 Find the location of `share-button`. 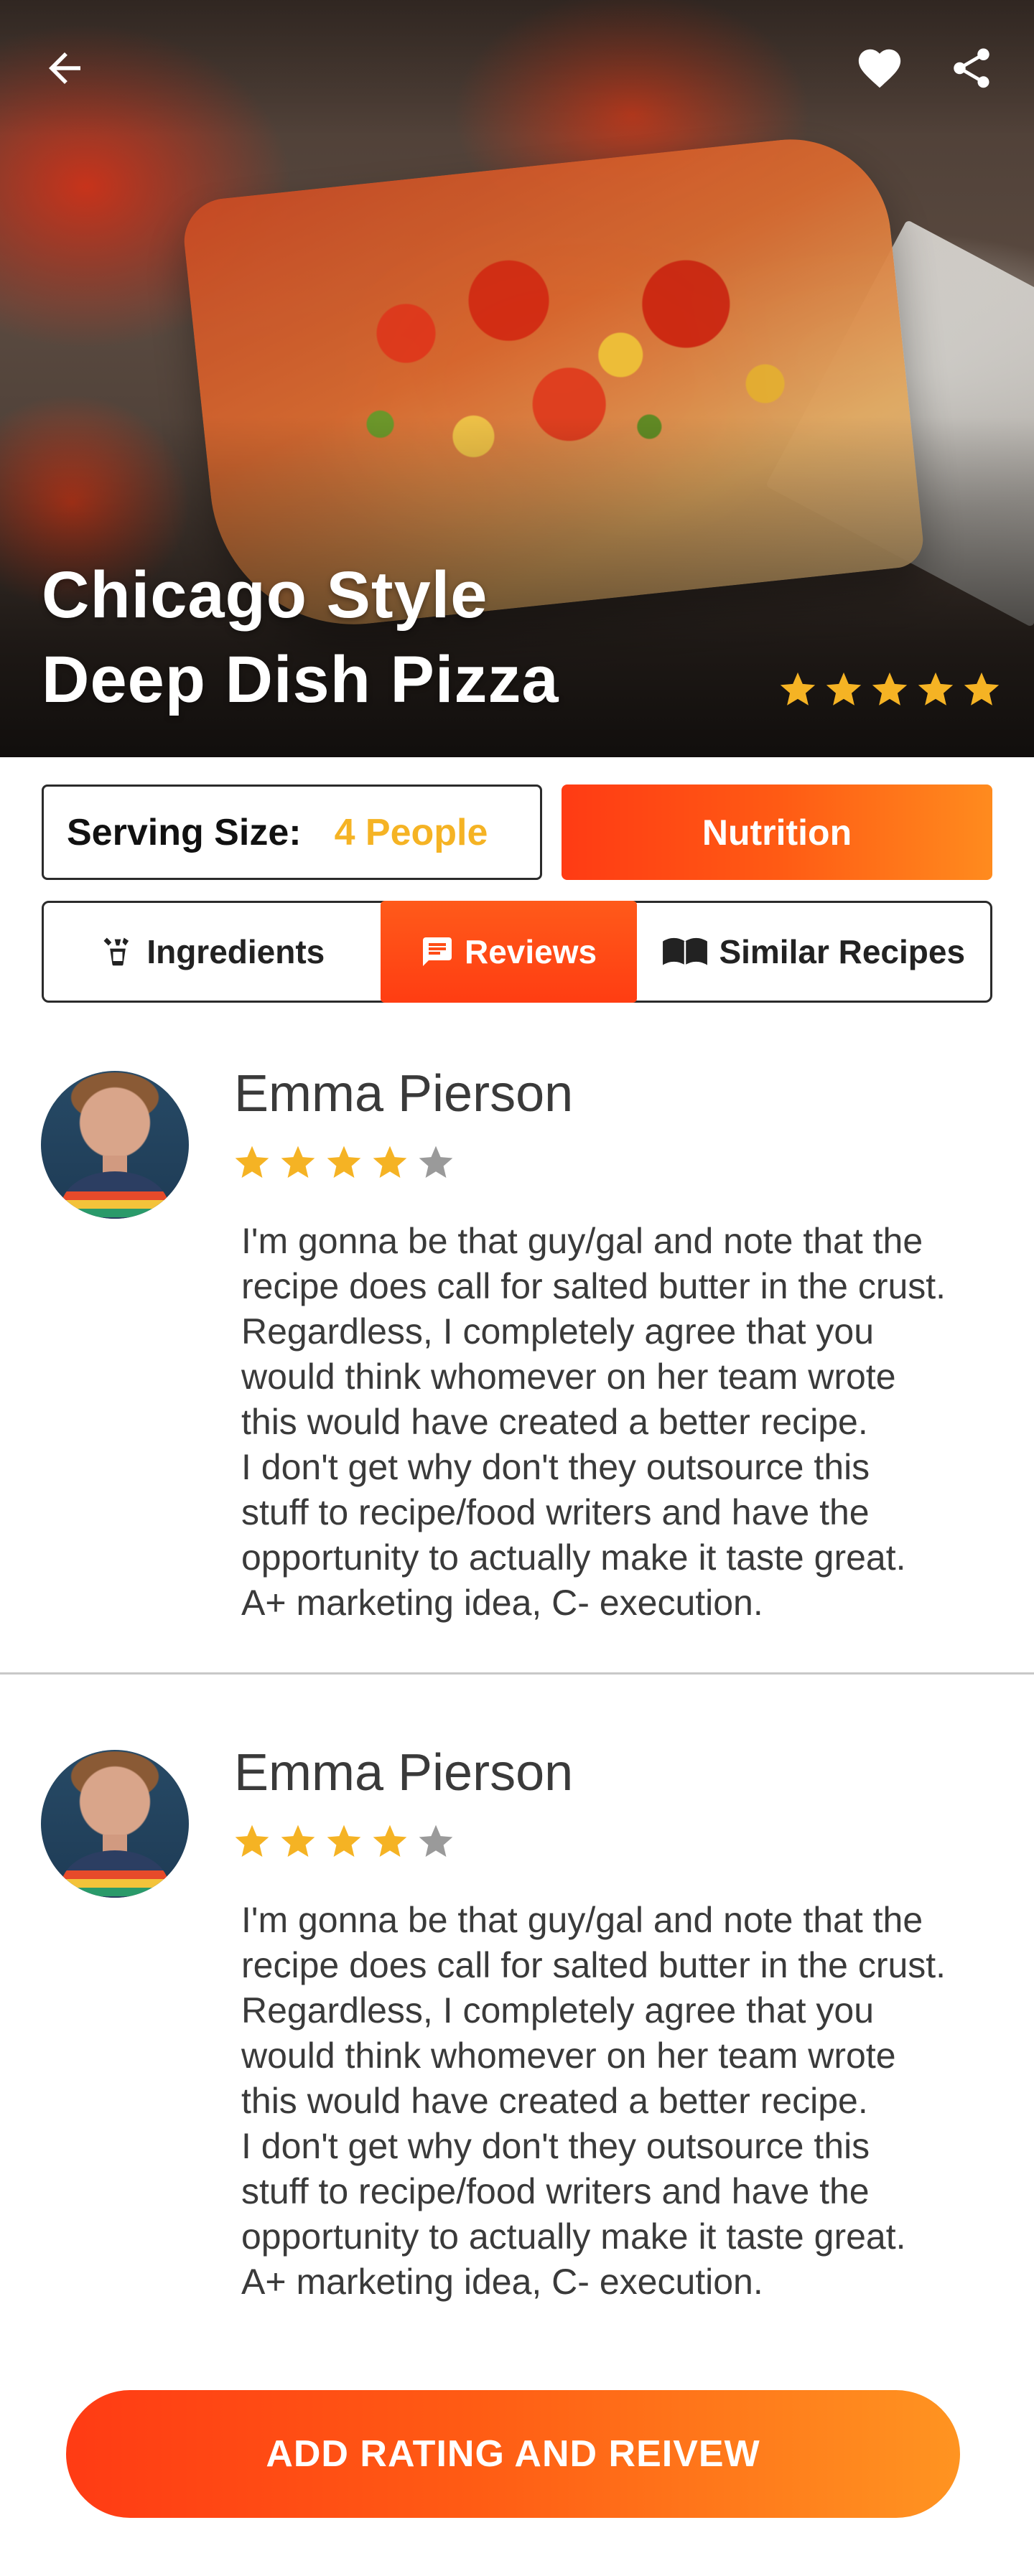

share-button is located at coordinates (971, 68).